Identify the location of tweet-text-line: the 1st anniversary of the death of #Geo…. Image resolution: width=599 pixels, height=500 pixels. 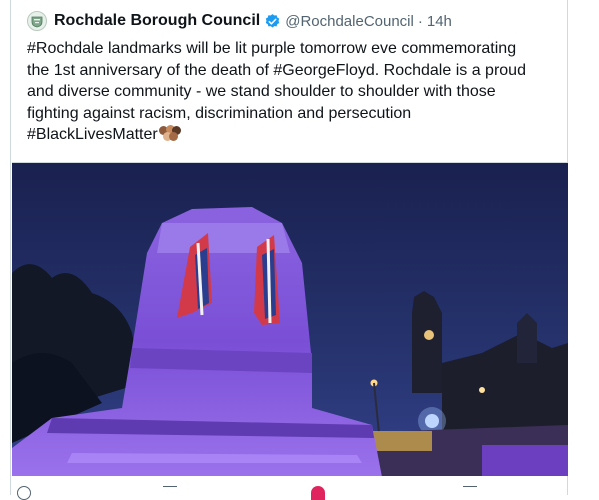
(276, 70).